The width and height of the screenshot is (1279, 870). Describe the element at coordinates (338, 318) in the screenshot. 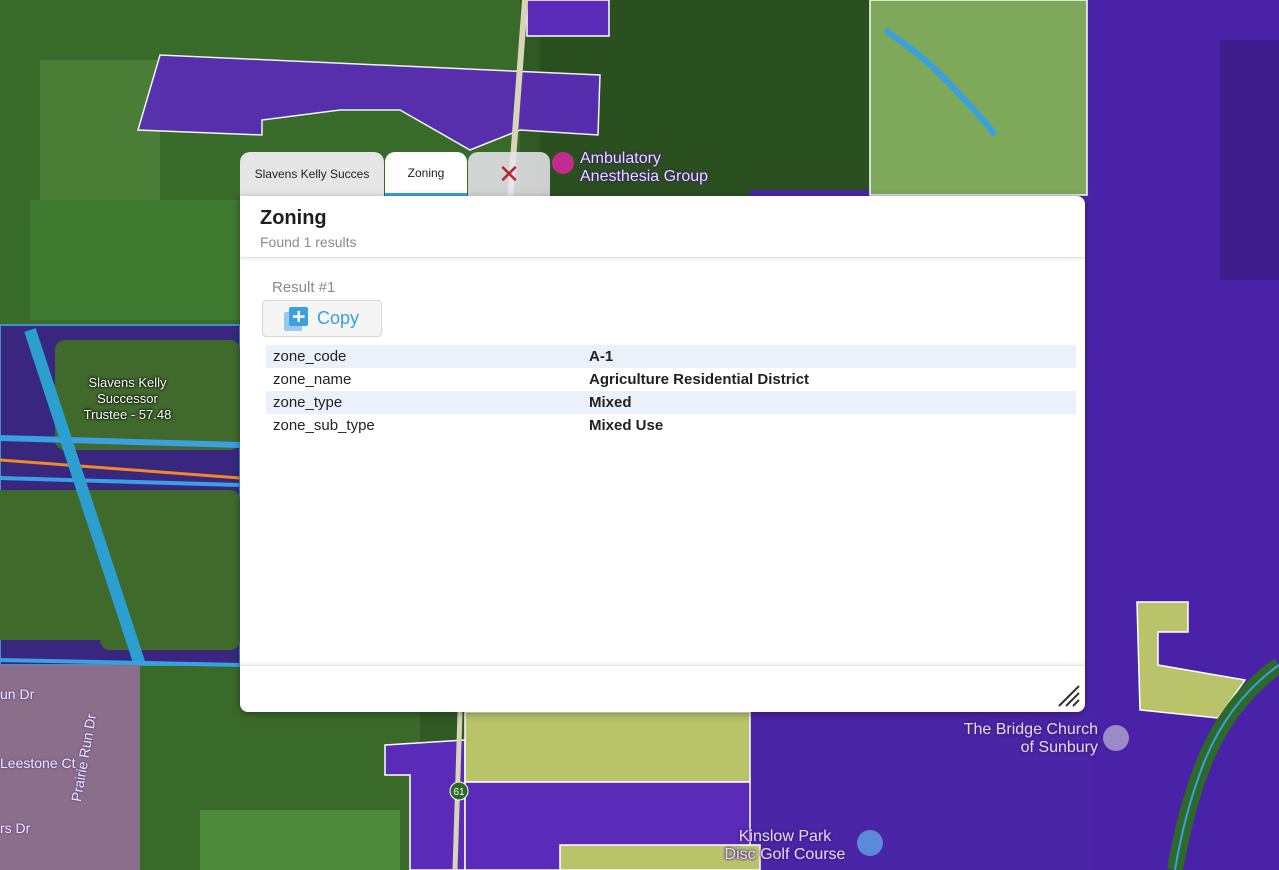

I see `copy-label: Copy` at that location.